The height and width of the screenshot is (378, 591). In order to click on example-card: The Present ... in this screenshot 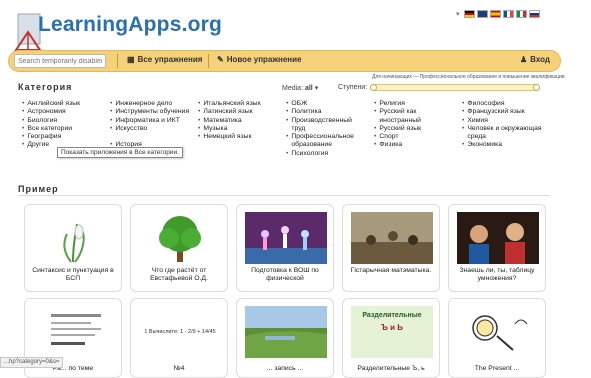, I will do `click(497, 338)`.